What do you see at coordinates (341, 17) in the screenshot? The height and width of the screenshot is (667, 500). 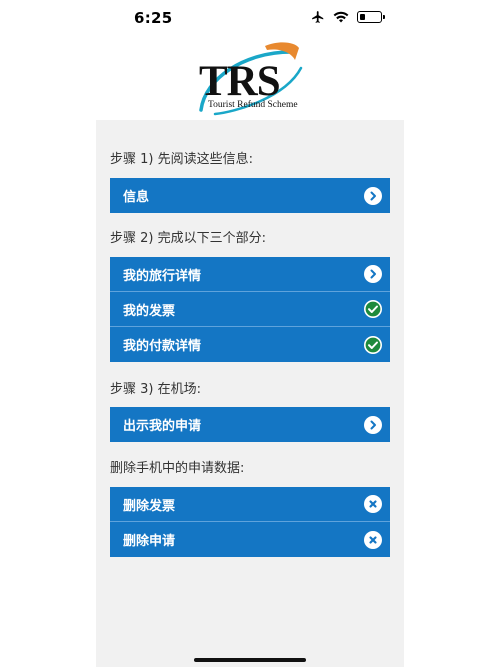 I see `wifi-icon` at bounding box center [341, 17].